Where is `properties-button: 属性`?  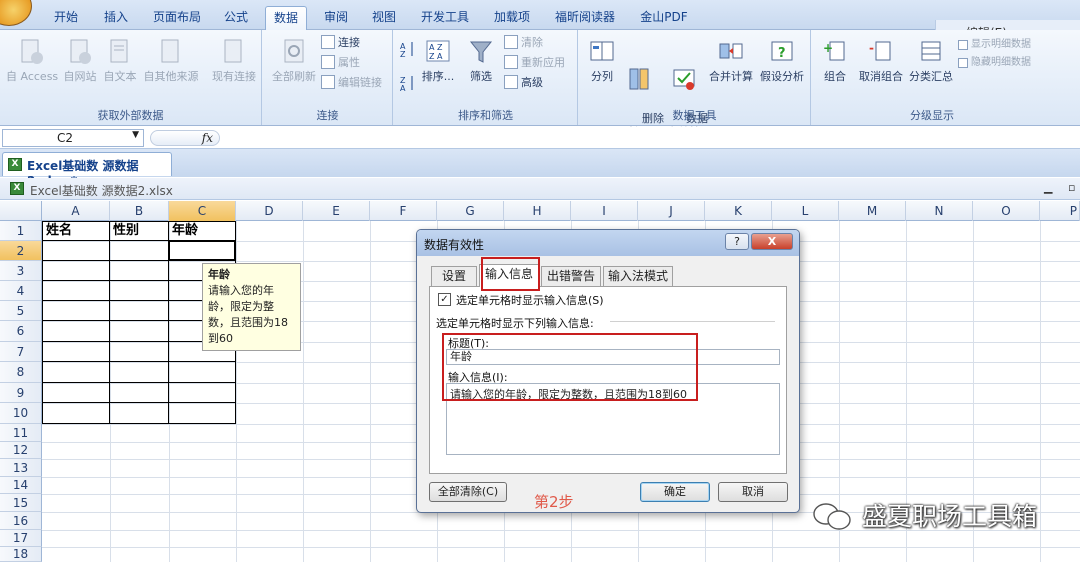
properties-button: 属性 is located at coordinates (340, 63).